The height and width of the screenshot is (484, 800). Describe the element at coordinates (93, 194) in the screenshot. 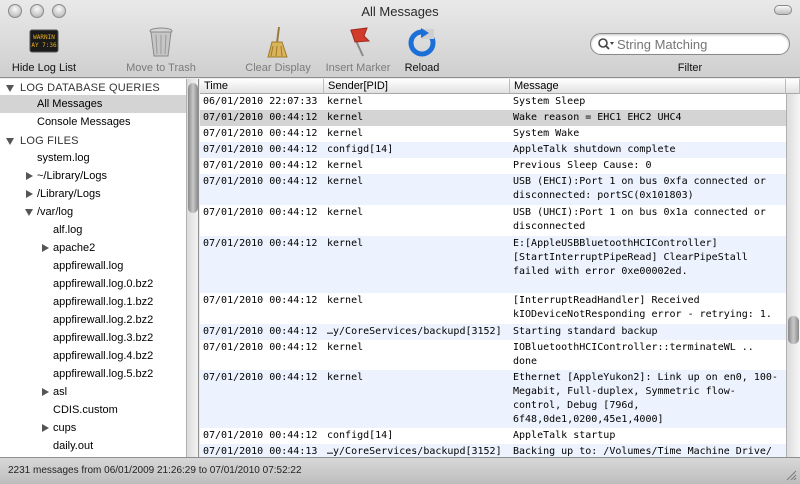

I see `sidebar-item-library-logs: /Library/Logs` at that location.